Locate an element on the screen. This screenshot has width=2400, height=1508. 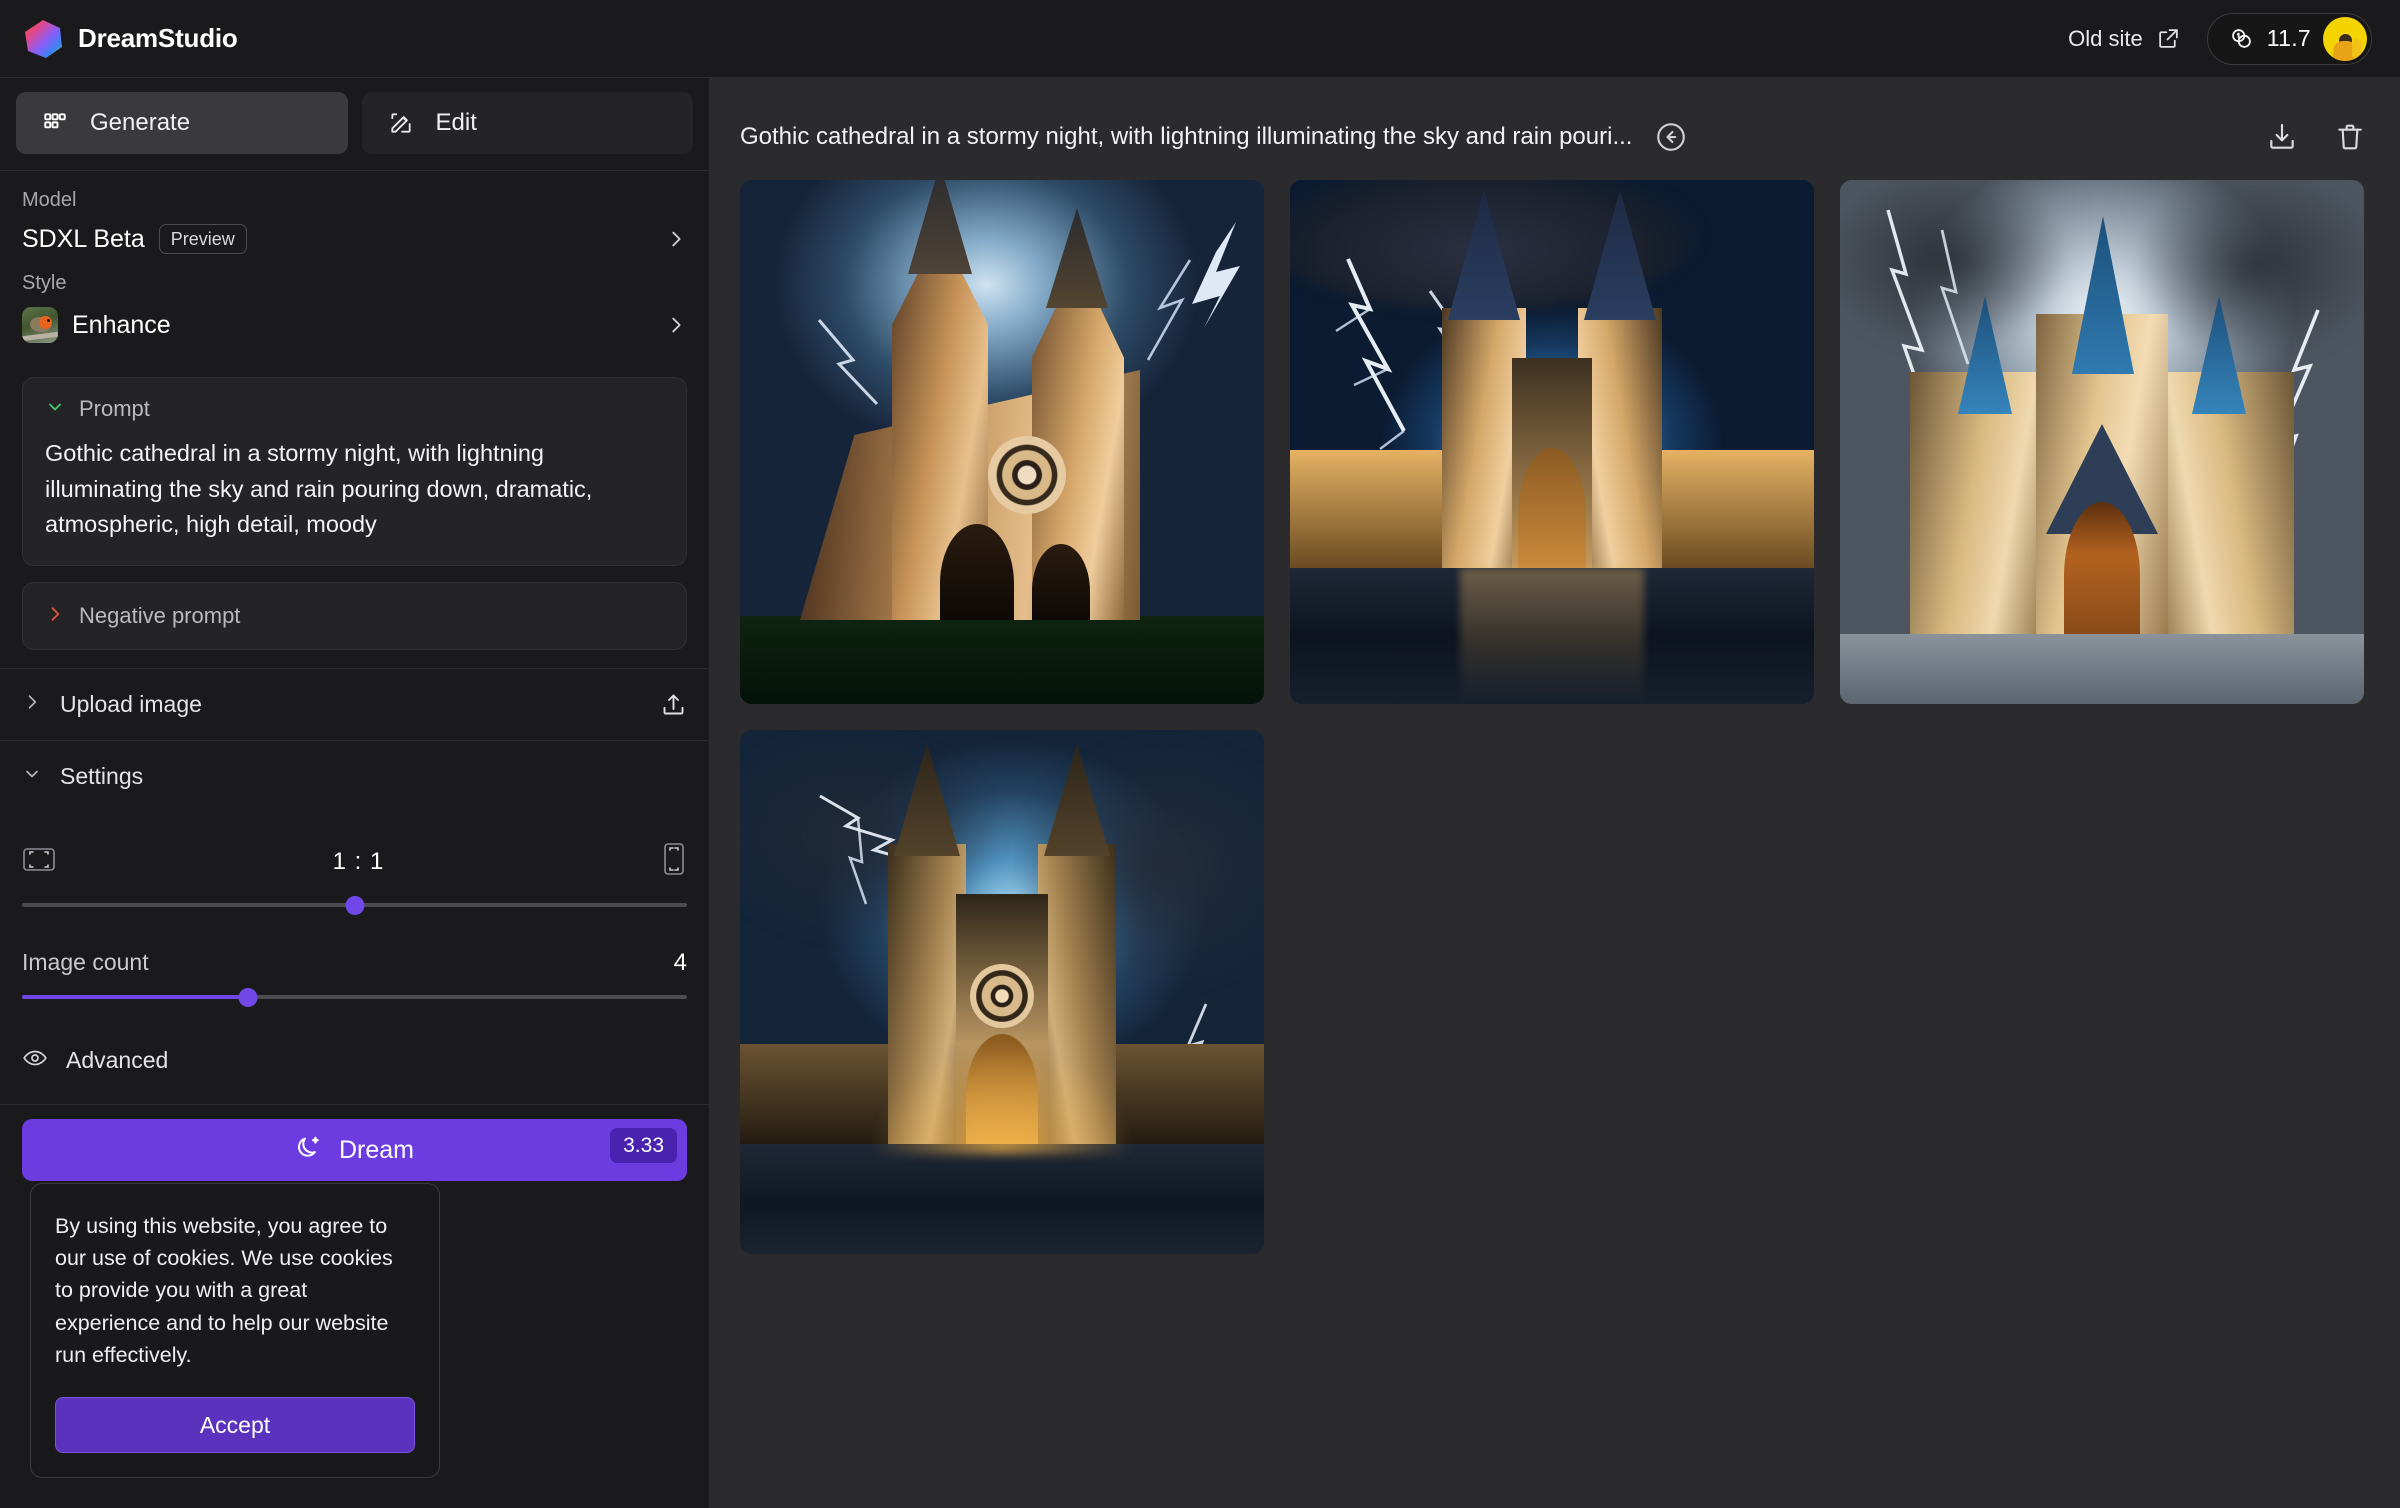
aspect-ratio-row: 1 is located at coordinates (354, 855).